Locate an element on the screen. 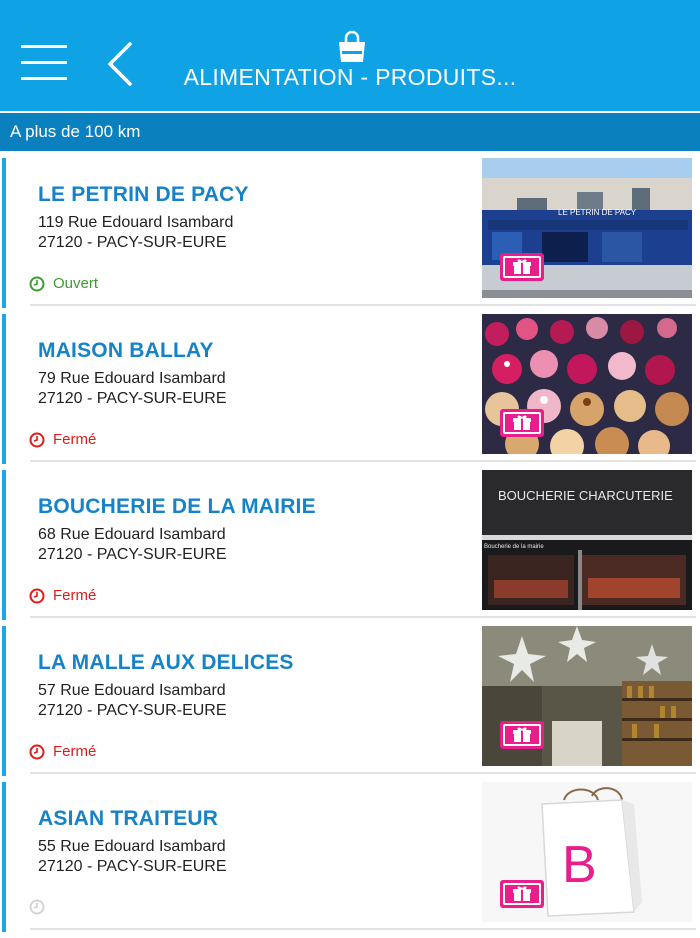  shop-name: MAISON BALLAY is located at coordinates (126, 351).